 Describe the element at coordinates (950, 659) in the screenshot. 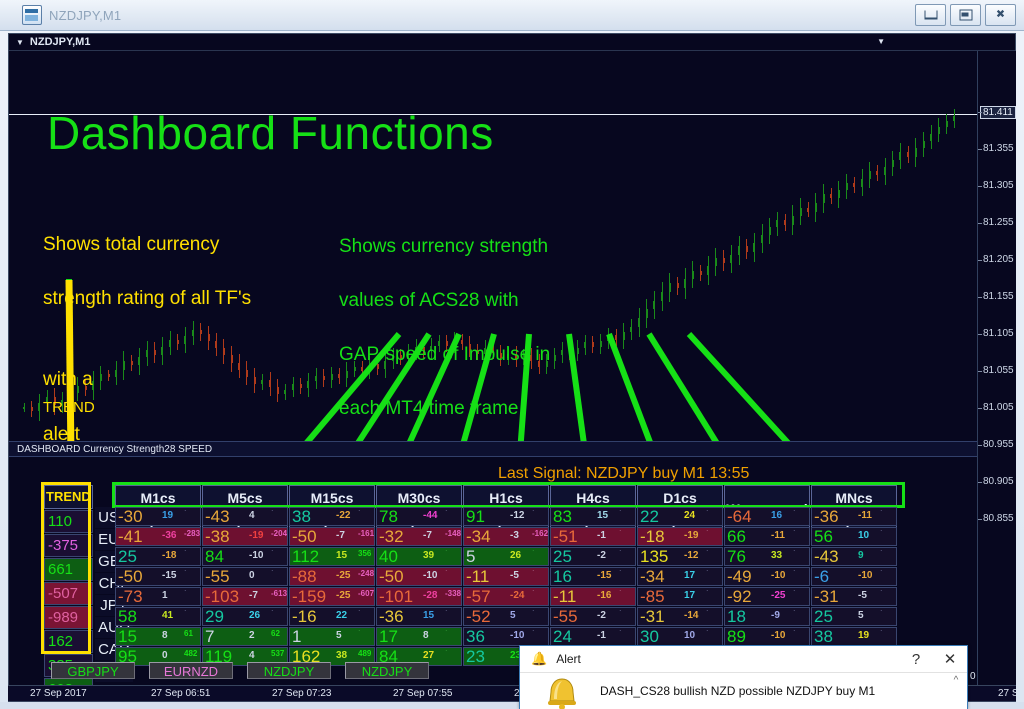

I see `alert-close-button: ✕` at that location.